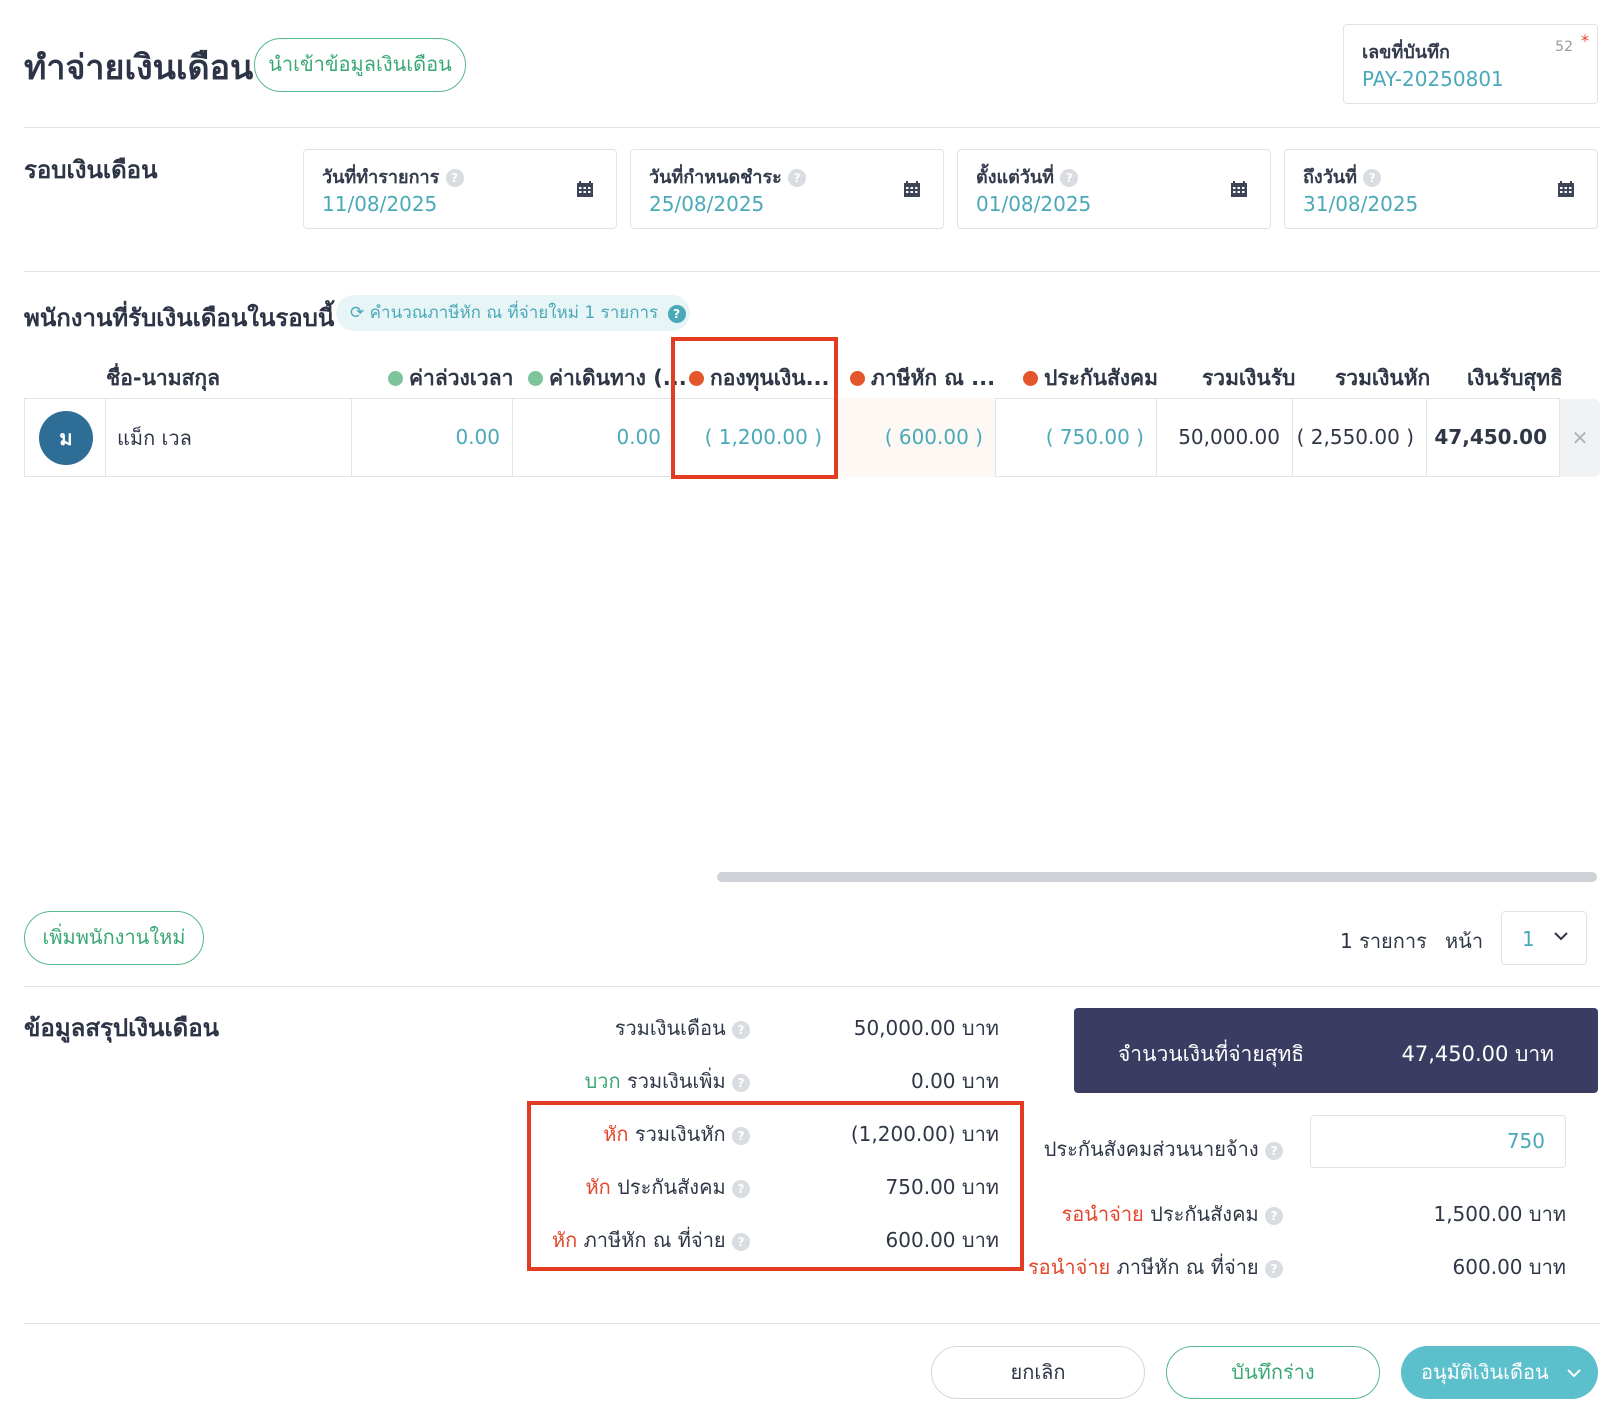  I want to click on employees-section-title: พนักงานที่รับเงินเดือนในรอบนี้, so click(179, 318).